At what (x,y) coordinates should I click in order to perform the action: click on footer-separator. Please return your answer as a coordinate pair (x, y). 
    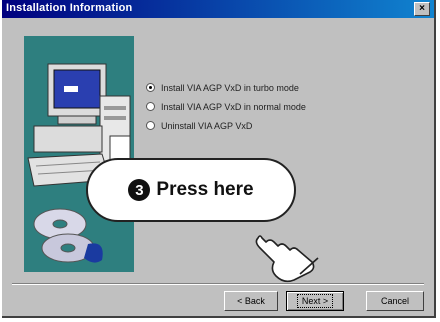
    Looking at the image, I should click on (218, 284).